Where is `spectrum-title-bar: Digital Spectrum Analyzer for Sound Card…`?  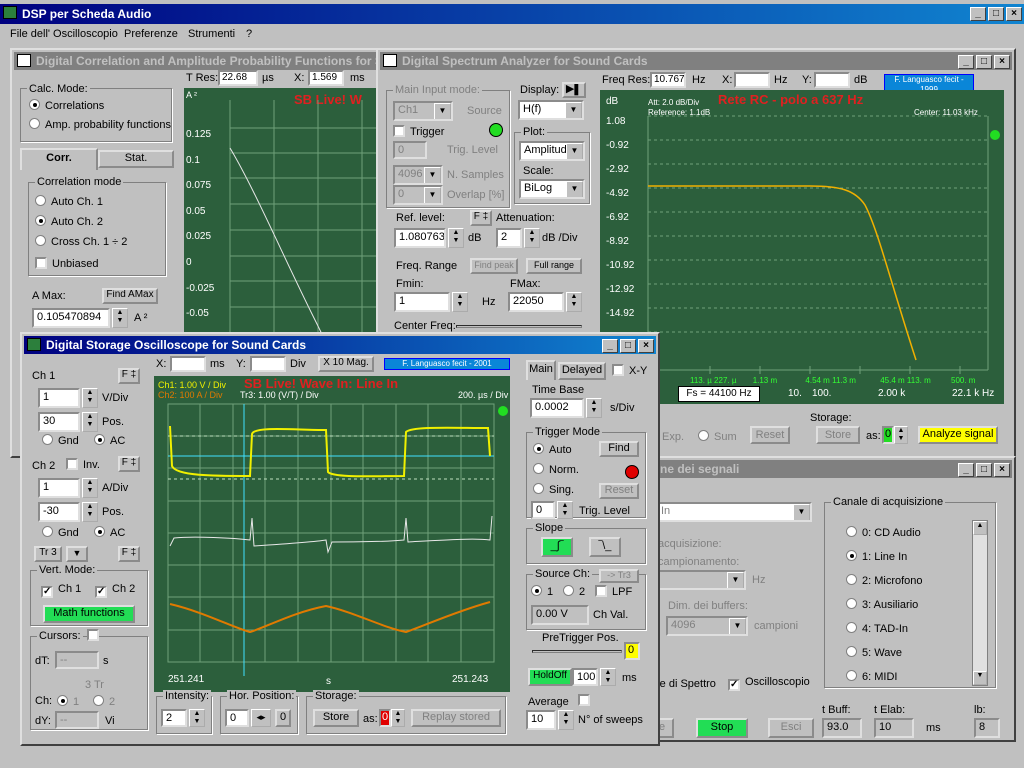
spectrum-title-bar: Digital Spectrum Analyzer for Sound Card… is located at coordinates (696, 61).